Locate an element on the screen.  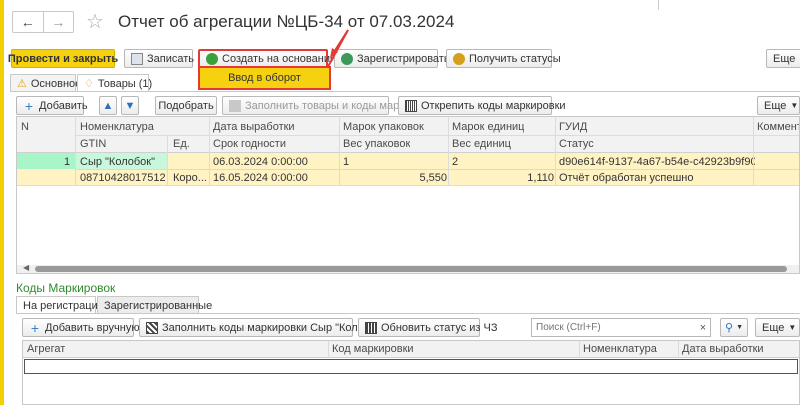
post-close-button: Провести и закрыть is located at coordinates (63, 58).